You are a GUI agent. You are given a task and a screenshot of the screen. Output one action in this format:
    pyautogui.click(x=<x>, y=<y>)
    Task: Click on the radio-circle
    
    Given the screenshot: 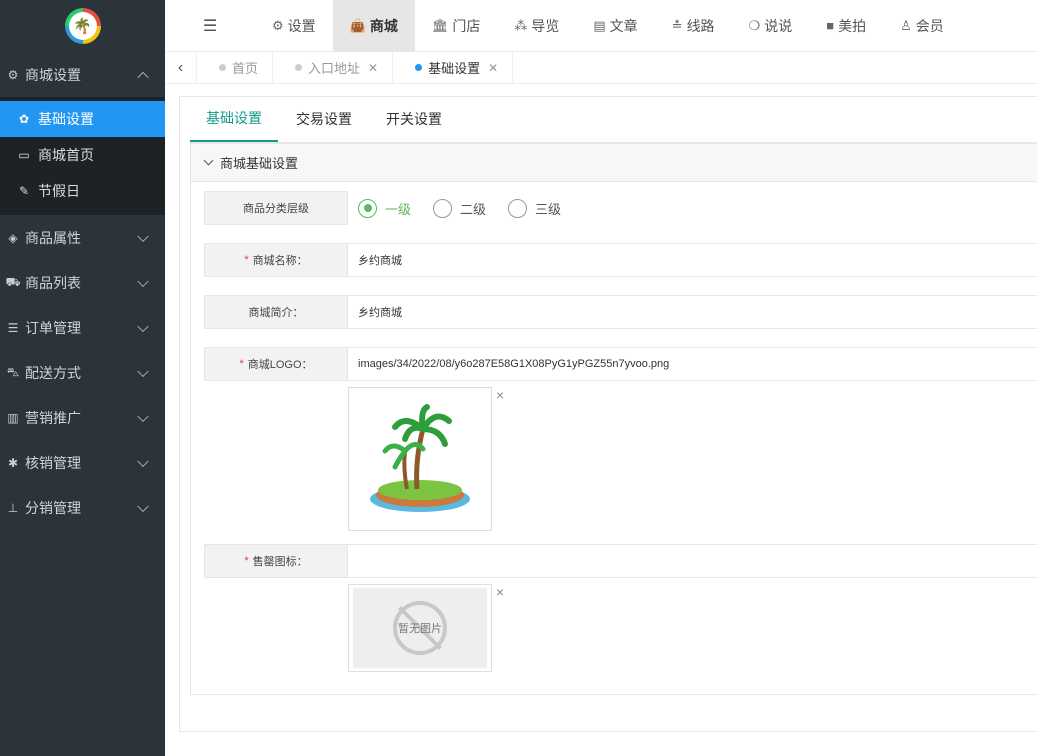 What is the action you would take?
    pyautogui.click(x=367, y=208)
    